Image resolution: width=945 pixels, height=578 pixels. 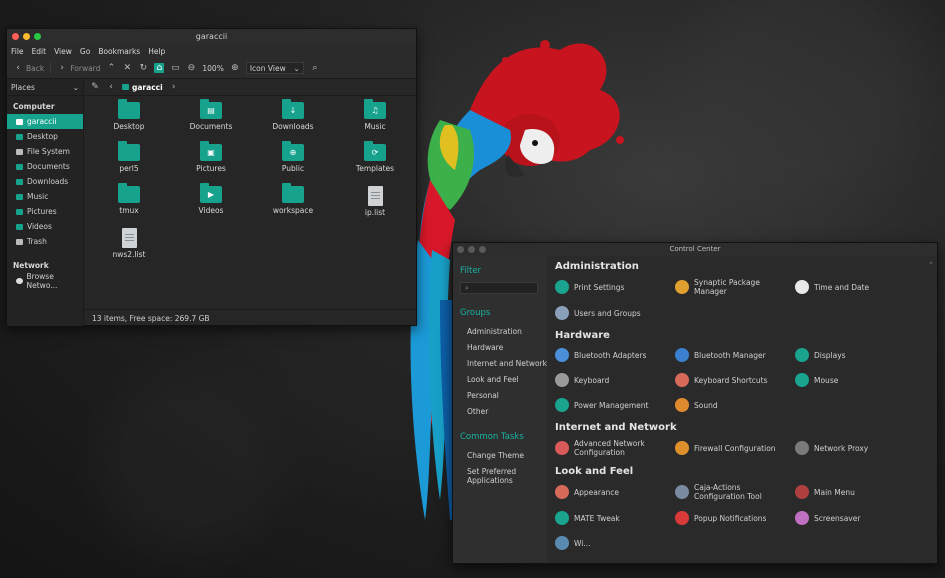 I want to click on menu-help: Help, so click(x=156, y=51).